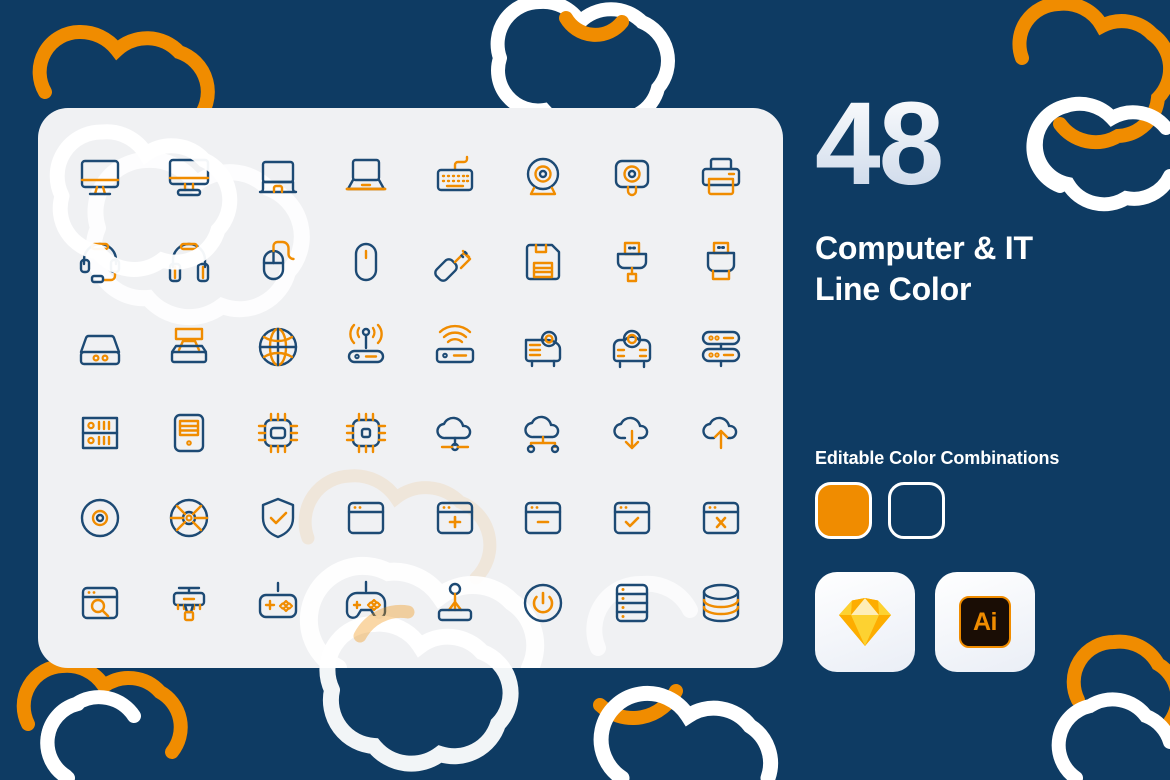 The image size is (1170, 780). I want to click on wireless-router-icon, so click(366, 344).